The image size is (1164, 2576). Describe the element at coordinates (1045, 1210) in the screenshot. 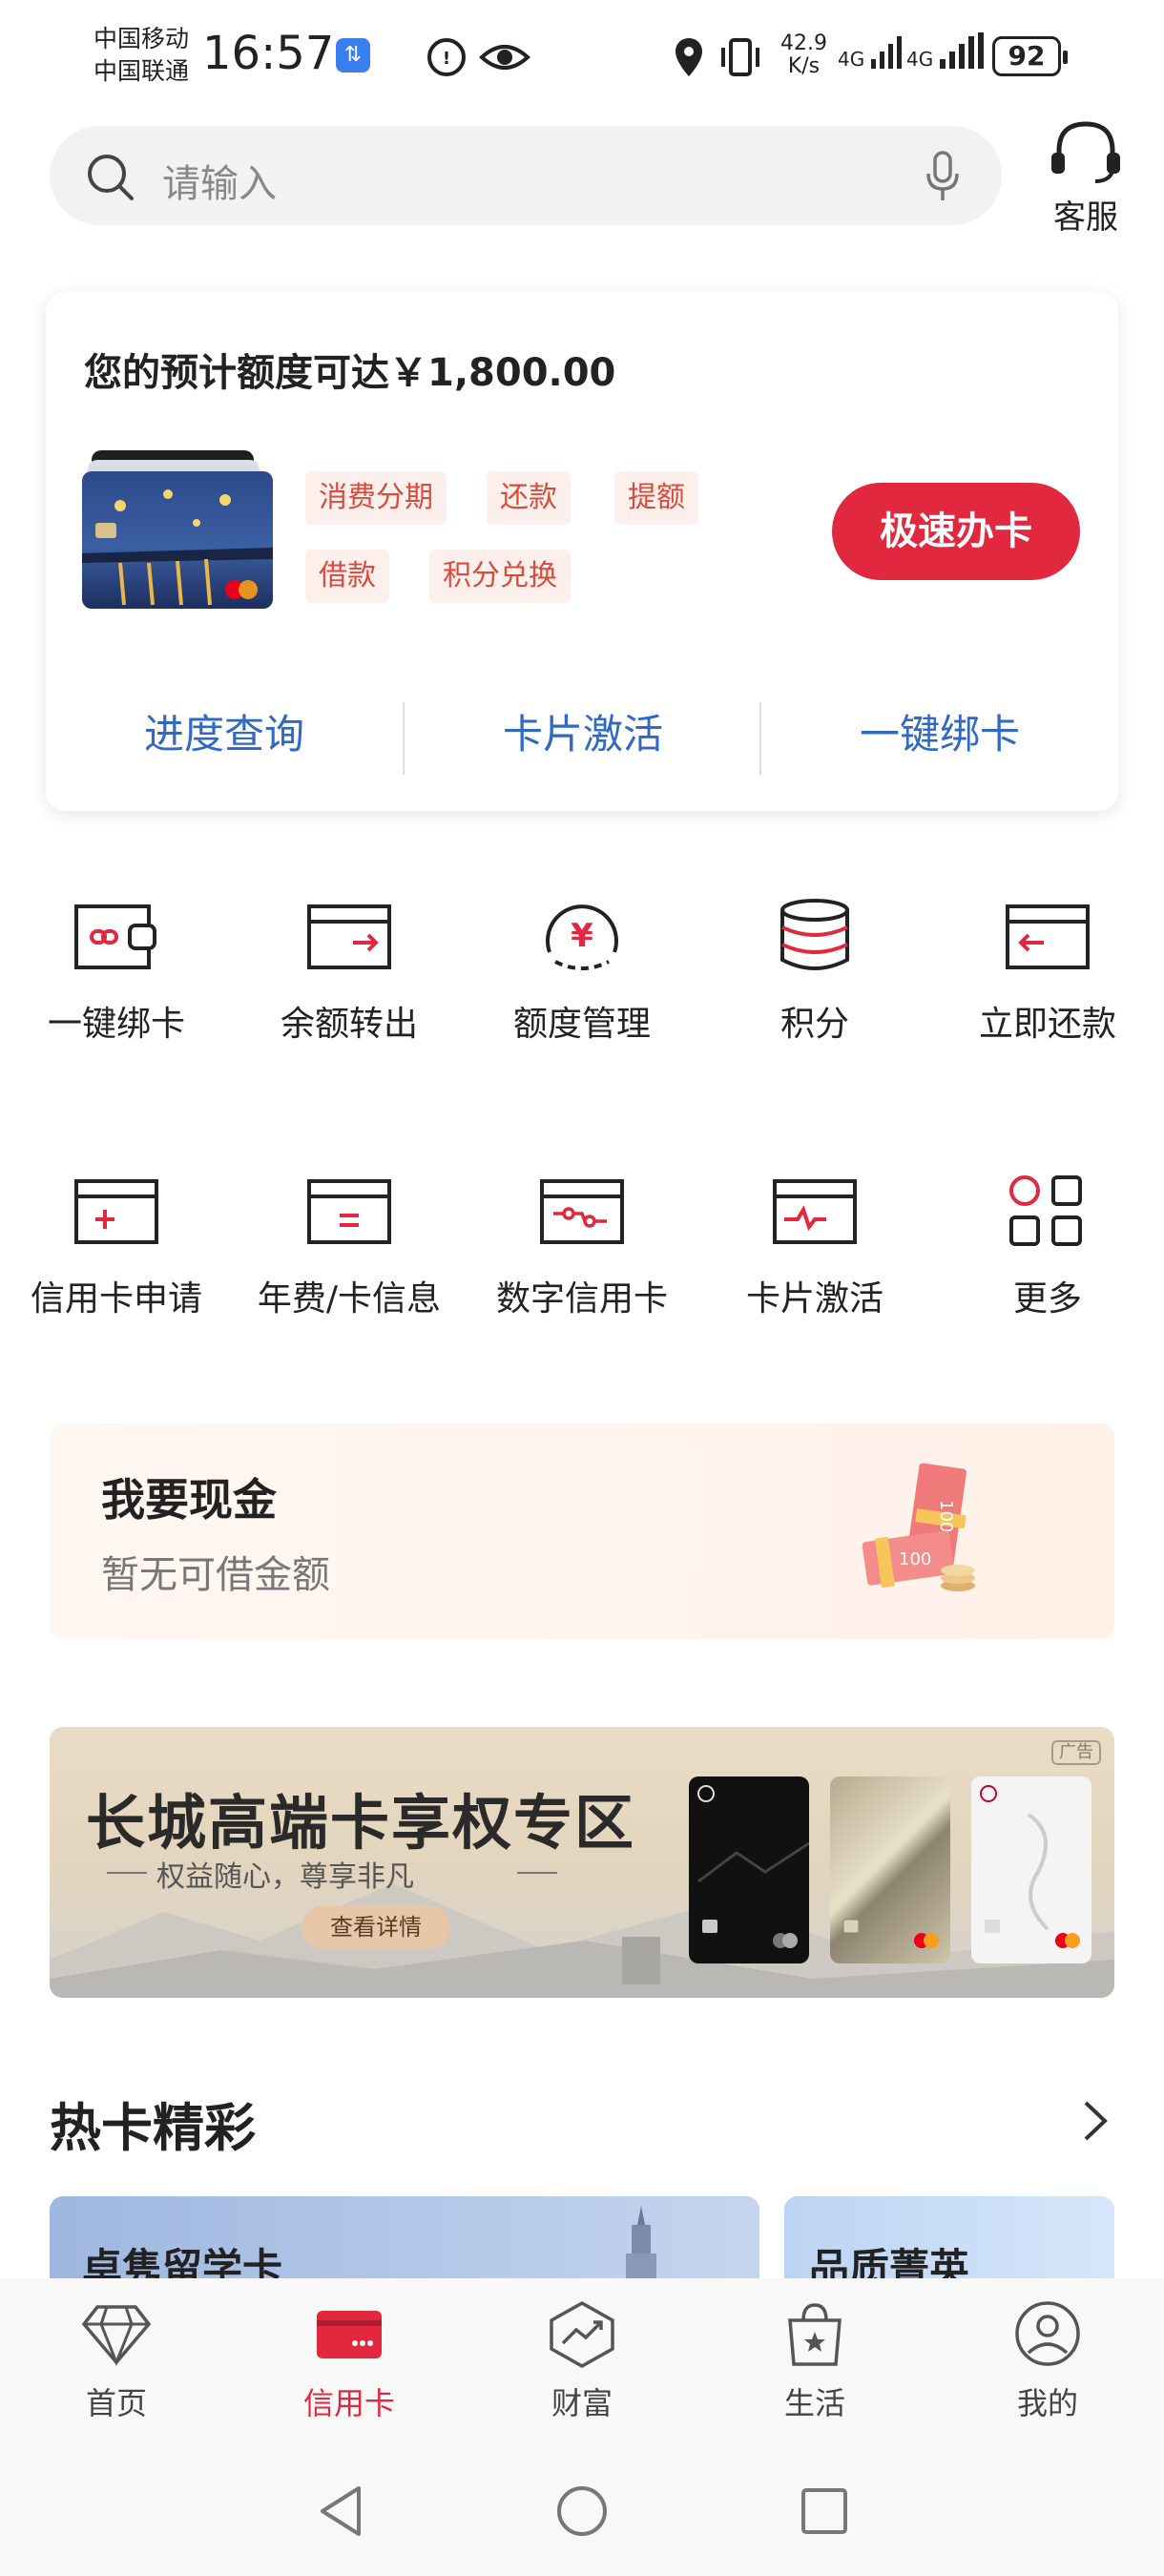

I see `more-grid-icon` at that location.